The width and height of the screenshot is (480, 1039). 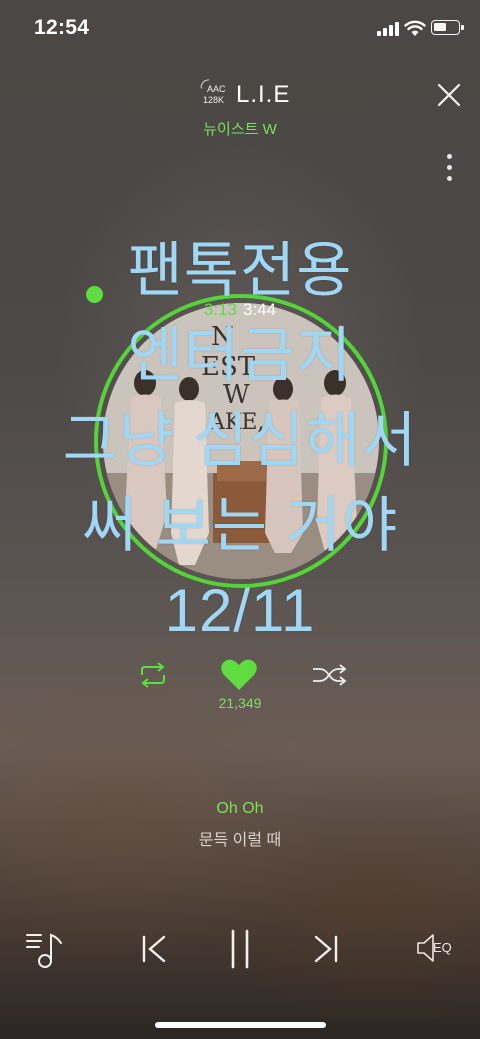 I want to click on pause-icon, so click(x=240, y=949).